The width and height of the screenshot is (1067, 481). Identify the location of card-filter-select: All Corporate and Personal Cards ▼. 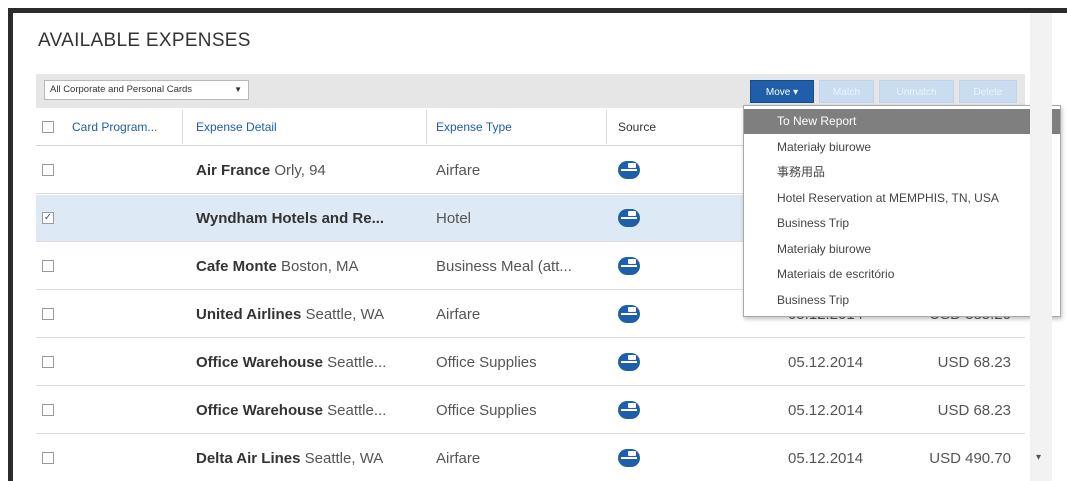
(146, 90).